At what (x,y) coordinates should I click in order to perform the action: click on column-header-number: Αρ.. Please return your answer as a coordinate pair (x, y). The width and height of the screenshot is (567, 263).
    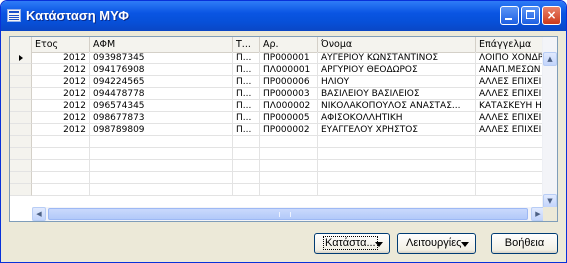
    Looking at the image, I should click on (289, 44).